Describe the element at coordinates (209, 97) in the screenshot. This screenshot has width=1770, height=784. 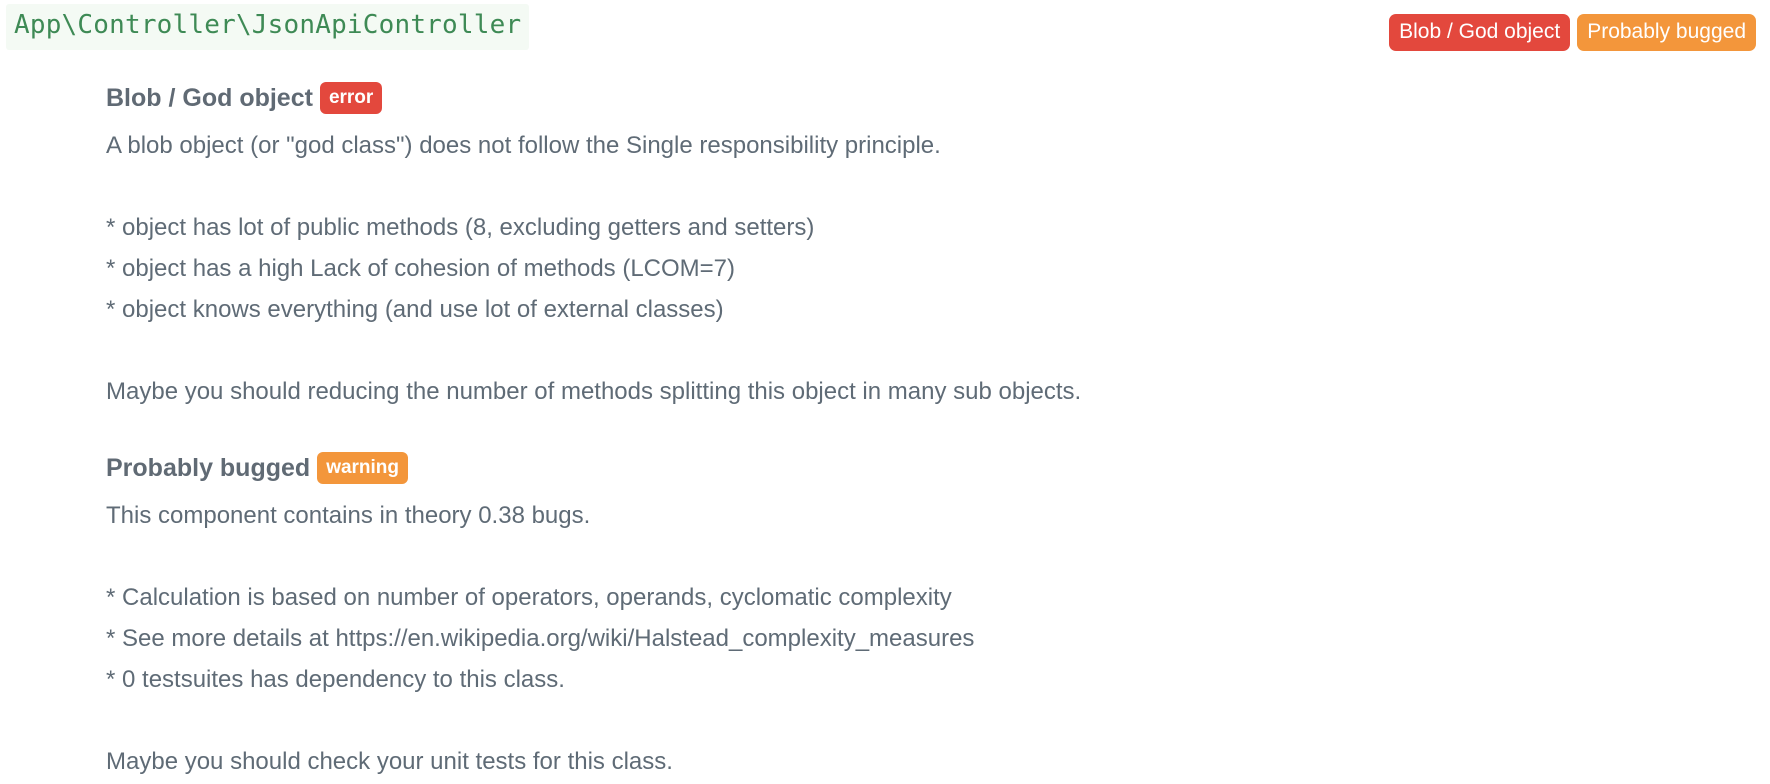
I see `violation-title-text: Blob / God object` at that location.